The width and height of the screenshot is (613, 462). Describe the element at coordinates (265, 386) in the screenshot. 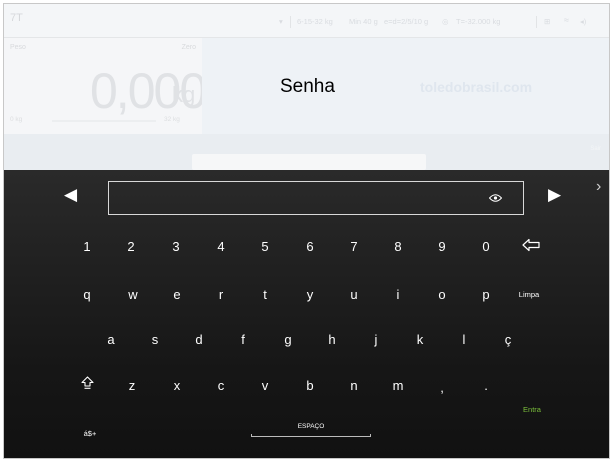

I see `key-v: v` at that location.